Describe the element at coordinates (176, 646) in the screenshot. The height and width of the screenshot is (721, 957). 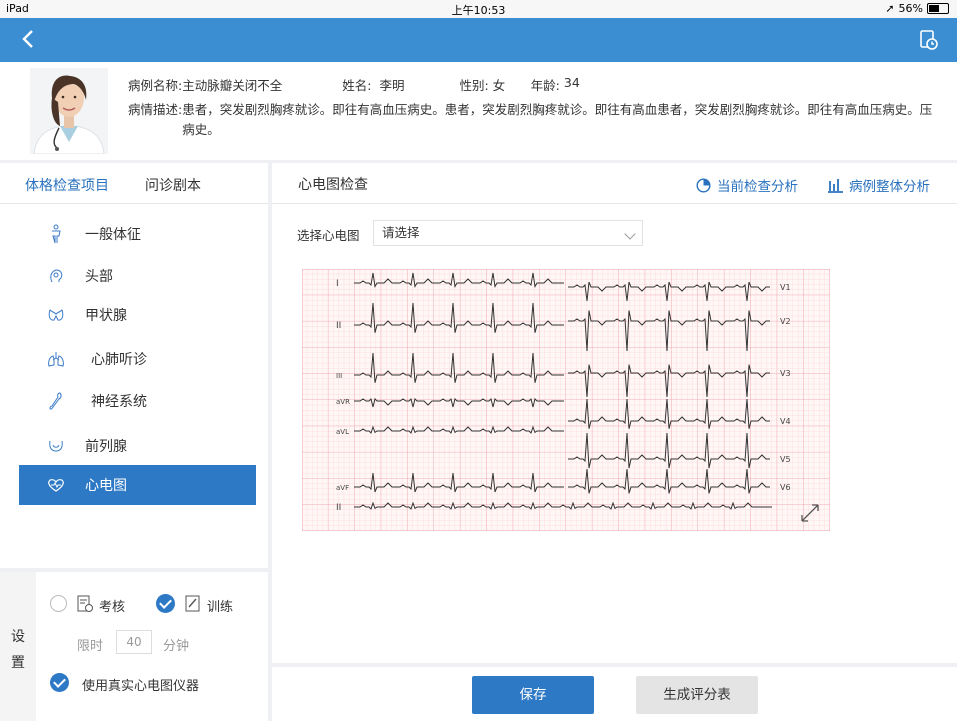
I see `time-limit-unit: 分钟` at that location.